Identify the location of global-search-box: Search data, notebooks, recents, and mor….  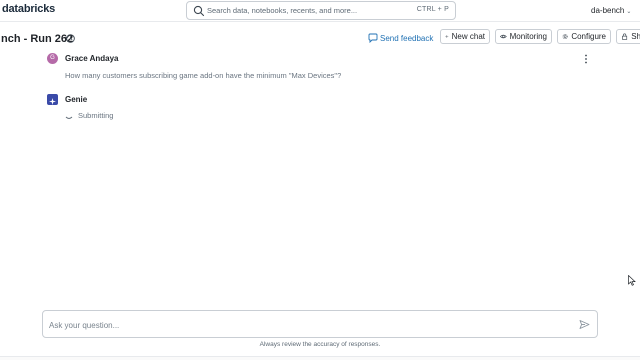
(321, 10).